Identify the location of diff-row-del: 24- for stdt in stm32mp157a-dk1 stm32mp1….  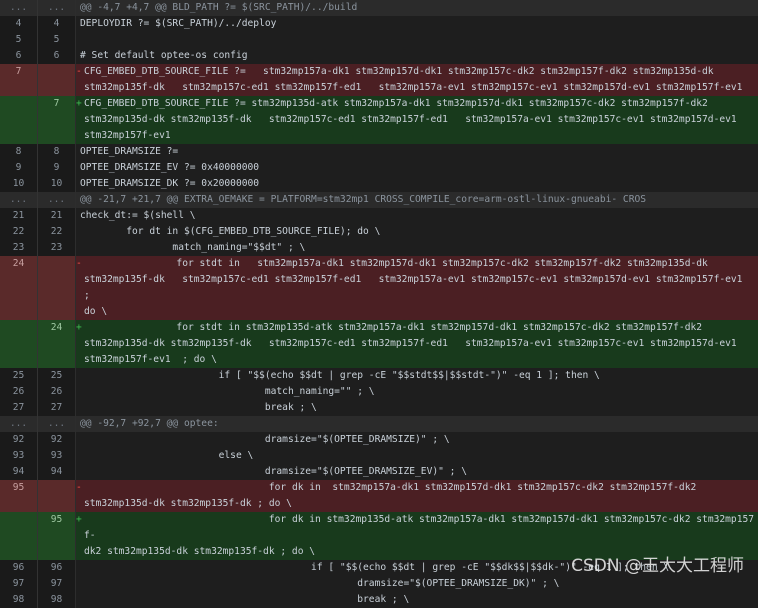
(379, 288).